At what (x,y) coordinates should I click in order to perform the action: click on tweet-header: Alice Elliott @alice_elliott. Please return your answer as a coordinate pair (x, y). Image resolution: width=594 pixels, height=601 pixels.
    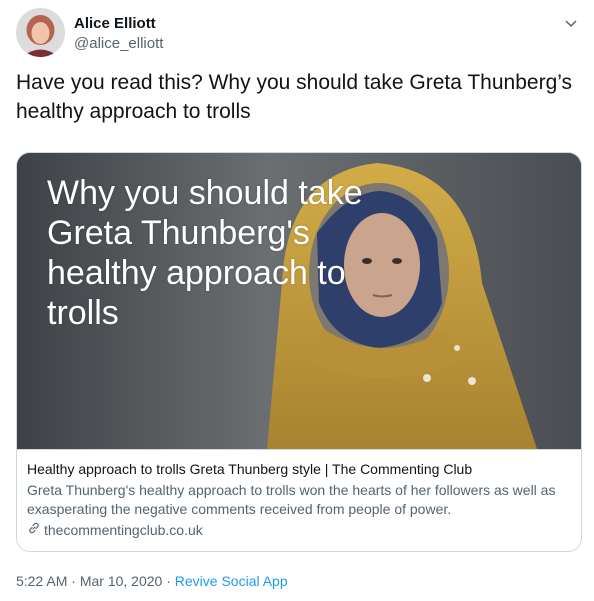
    Looking at the image, I should click on (299, 34).